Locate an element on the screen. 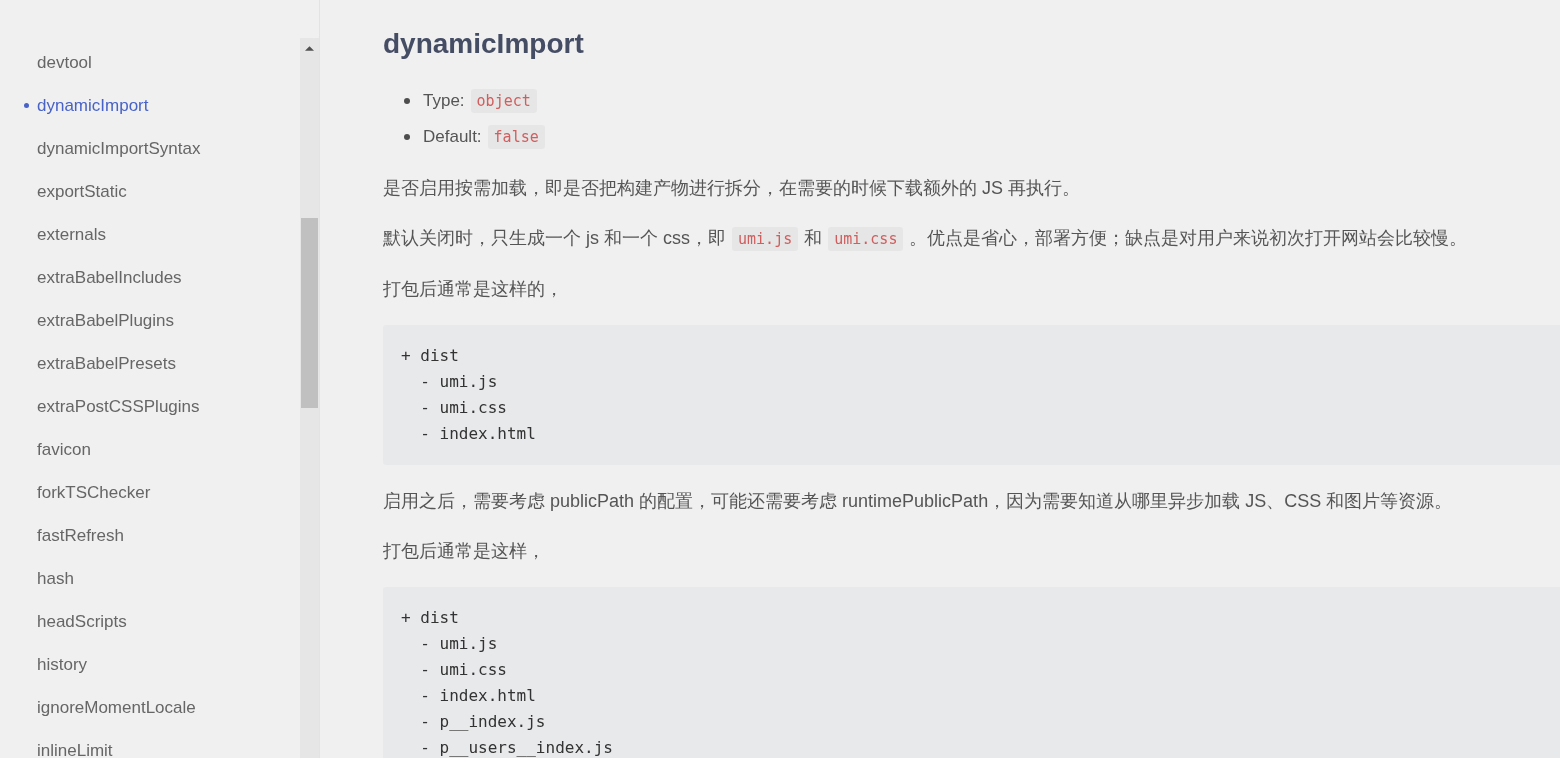  sidebar-link: devtool is located at coordinates (150, 62).